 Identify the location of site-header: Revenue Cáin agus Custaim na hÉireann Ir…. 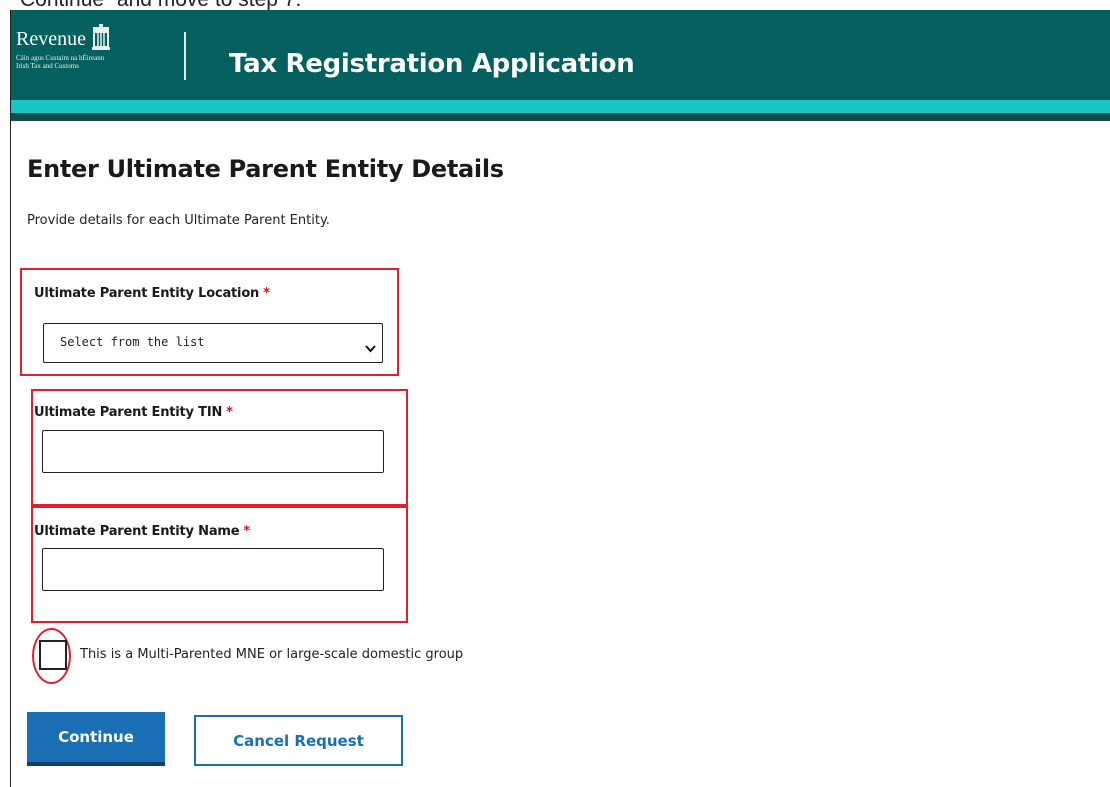
(560, 55).